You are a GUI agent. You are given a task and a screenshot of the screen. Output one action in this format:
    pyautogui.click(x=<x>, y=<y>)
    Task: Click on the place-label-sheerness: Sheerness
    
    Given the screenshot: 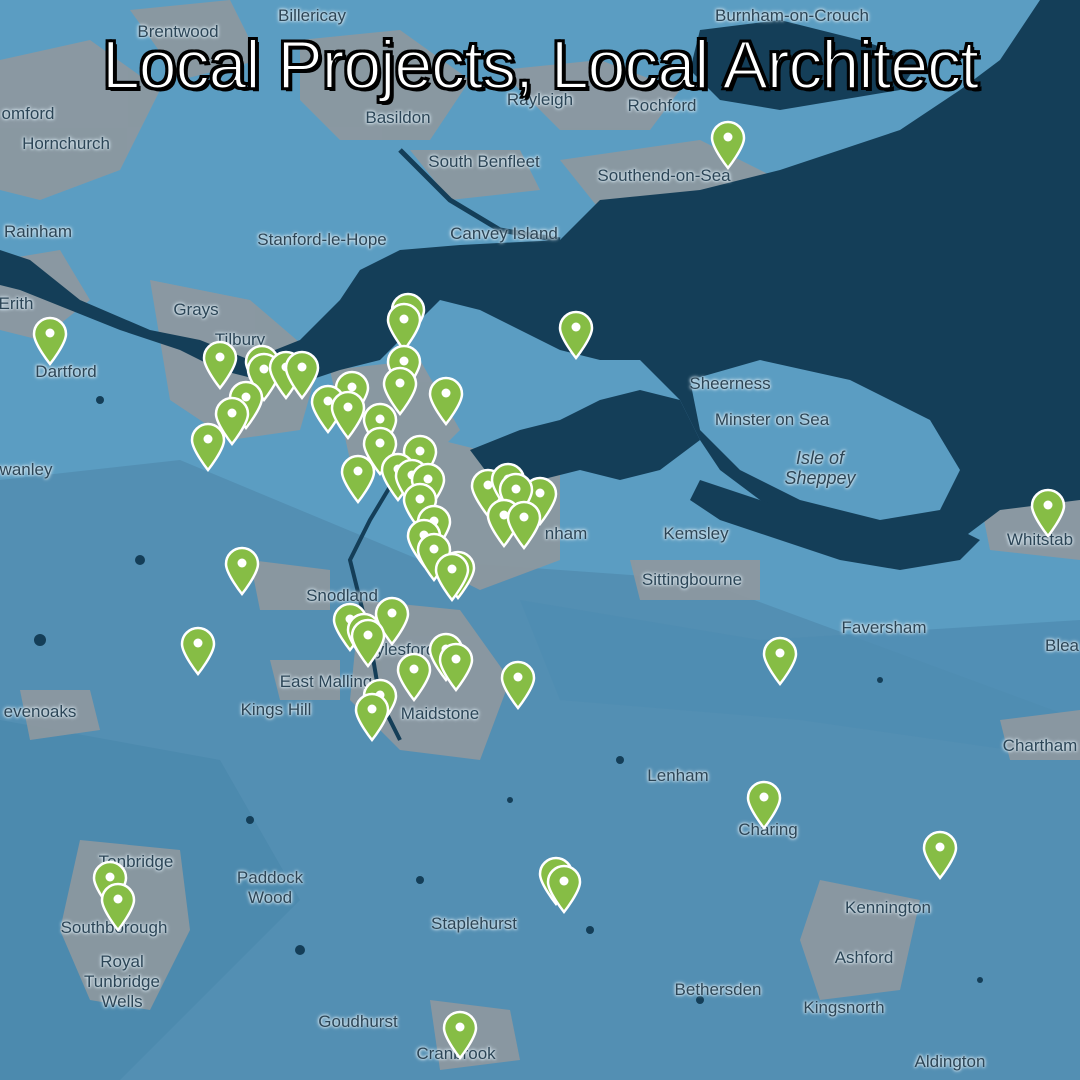 What is the action you would take?
    pyautogui.click(x=730, y=383)
    